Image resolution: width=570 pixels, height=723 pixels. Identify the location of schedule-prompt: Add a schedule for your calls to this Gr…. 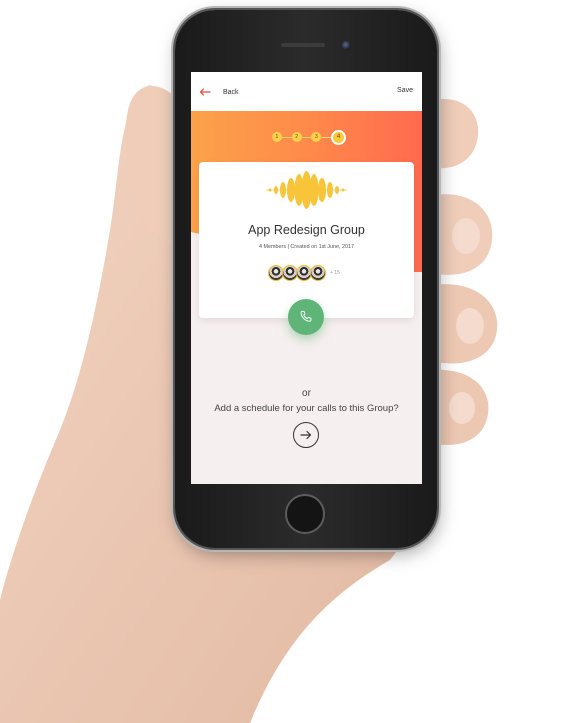
(306, 408).